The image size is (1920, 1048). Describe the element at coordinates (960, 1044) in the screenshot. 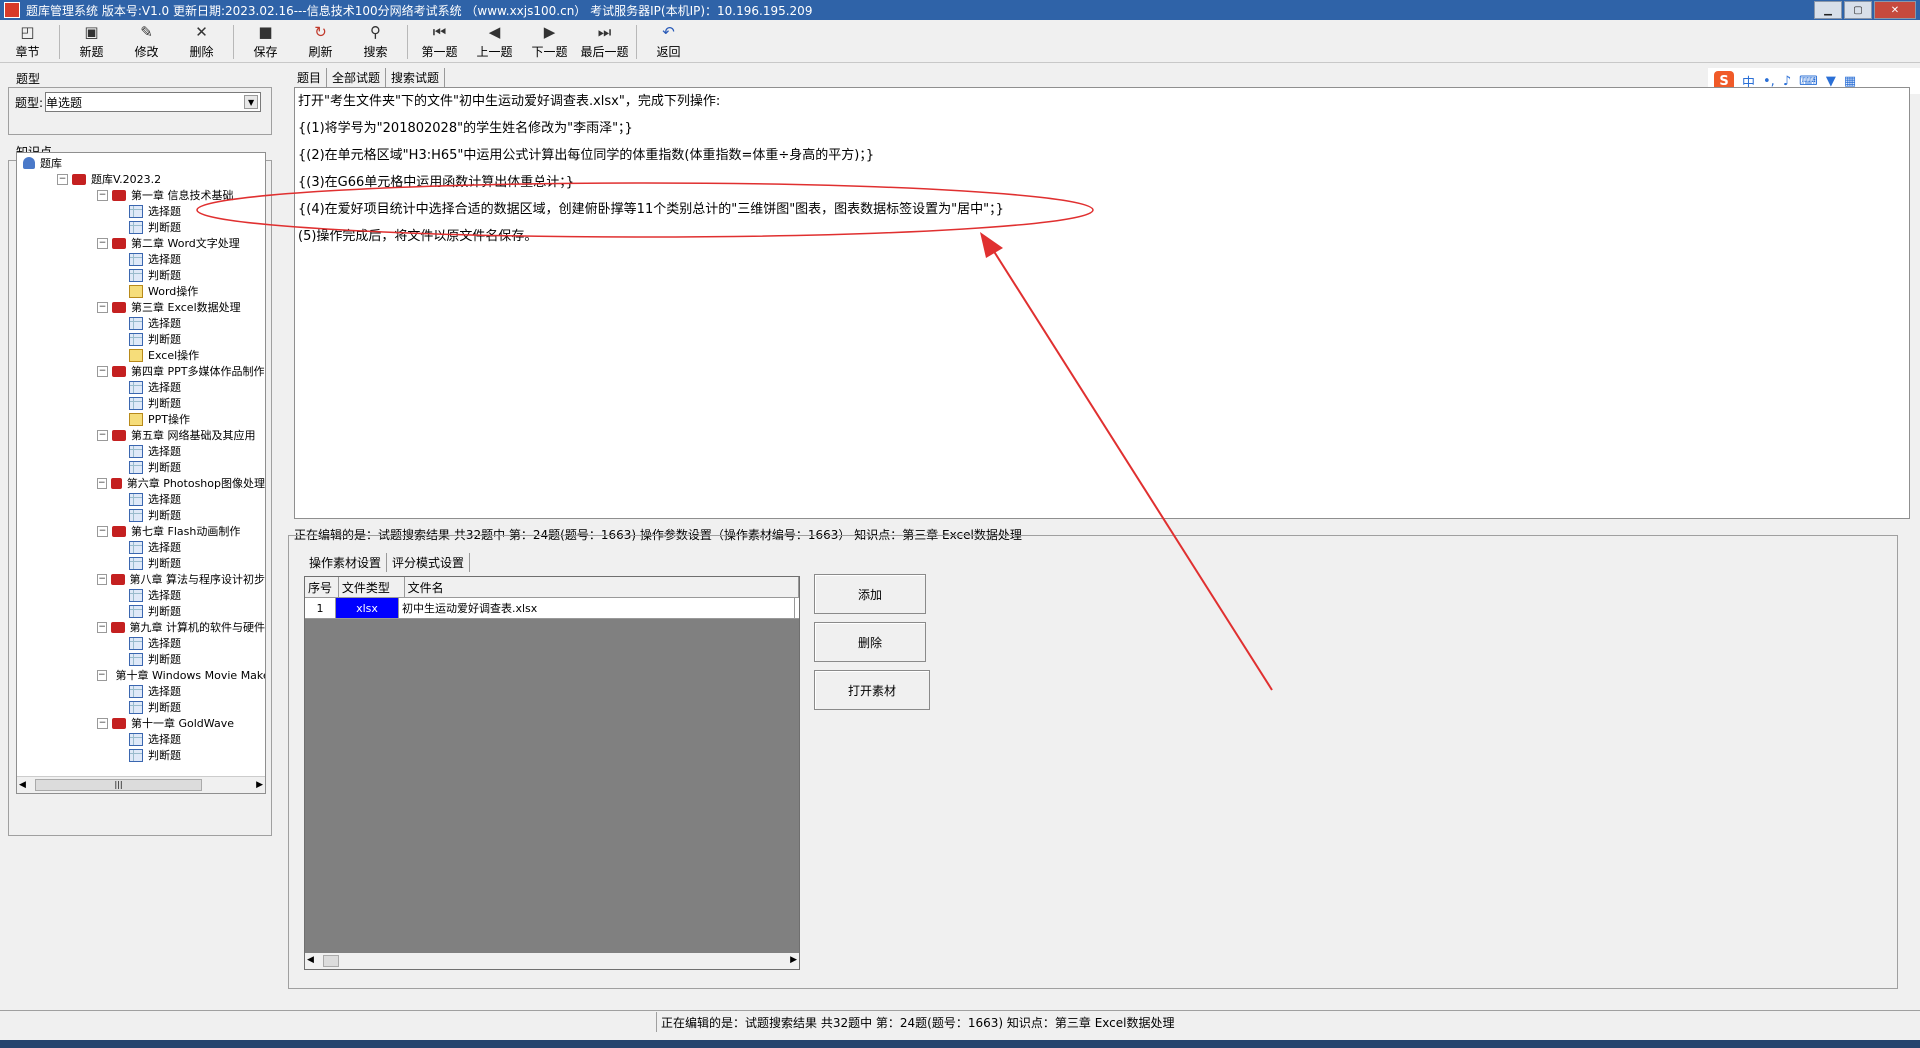

I see `windows-taskbar` at that location.